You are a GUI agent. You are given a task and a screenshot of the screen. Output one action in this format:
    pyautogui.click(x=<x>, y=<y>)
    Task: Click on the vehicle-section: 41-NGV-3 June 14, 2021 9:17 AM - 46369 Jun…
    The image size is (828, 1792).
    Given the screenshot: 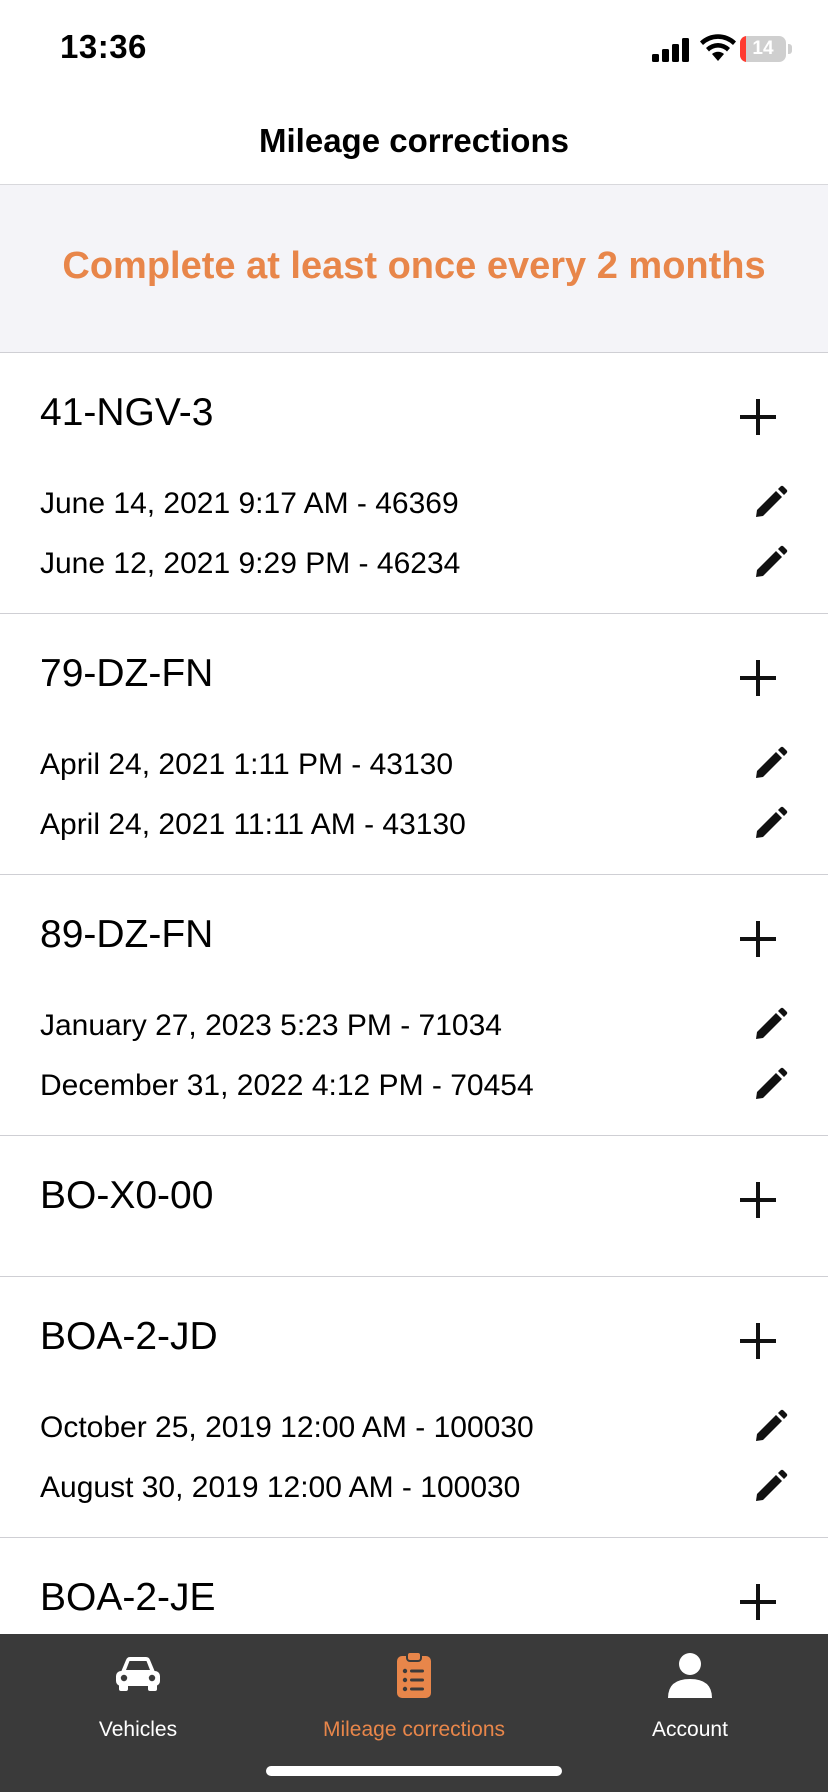 What is the action you would take?
    pyautogui.click(x=414, y=483)
    